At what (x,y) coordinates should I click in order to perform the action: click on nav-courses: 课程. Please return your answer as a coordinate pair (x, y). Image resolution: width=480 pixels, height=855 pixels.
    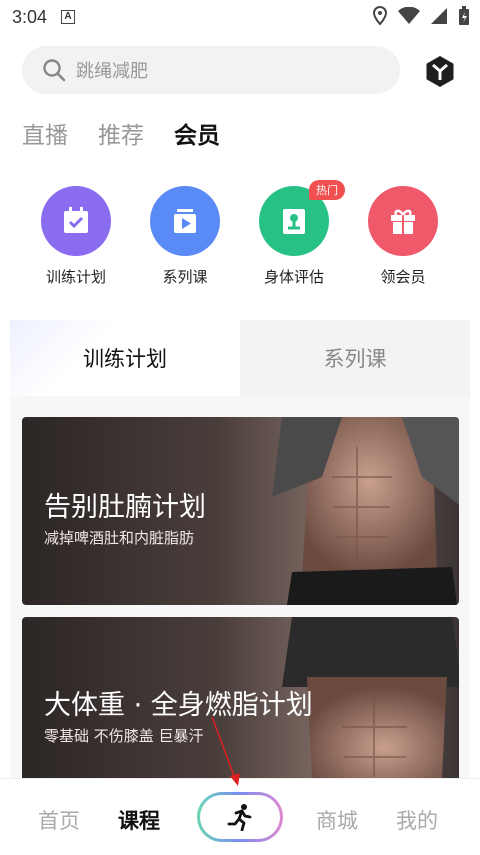
    Looking at the image, I should click on (139, 820).